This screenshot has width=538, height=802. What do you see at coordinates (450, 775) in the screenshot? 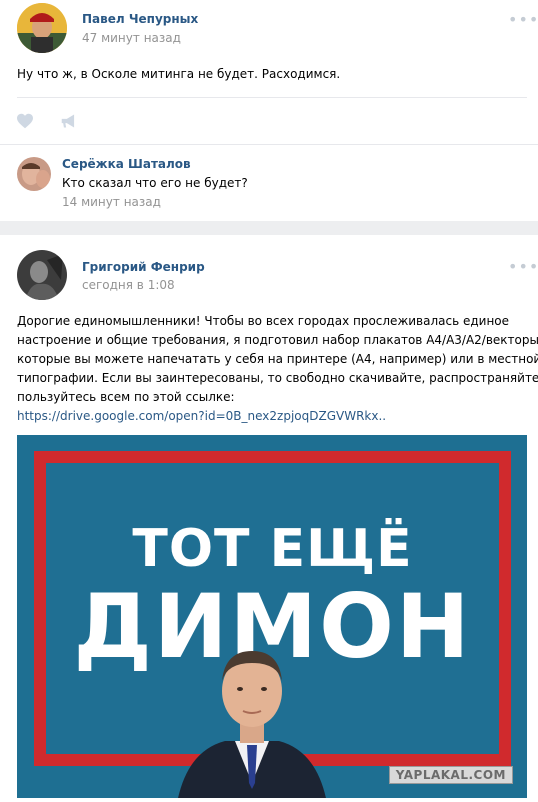
I see `watermark: YAPLAKAL.COM` at bounding box center [450, 775].